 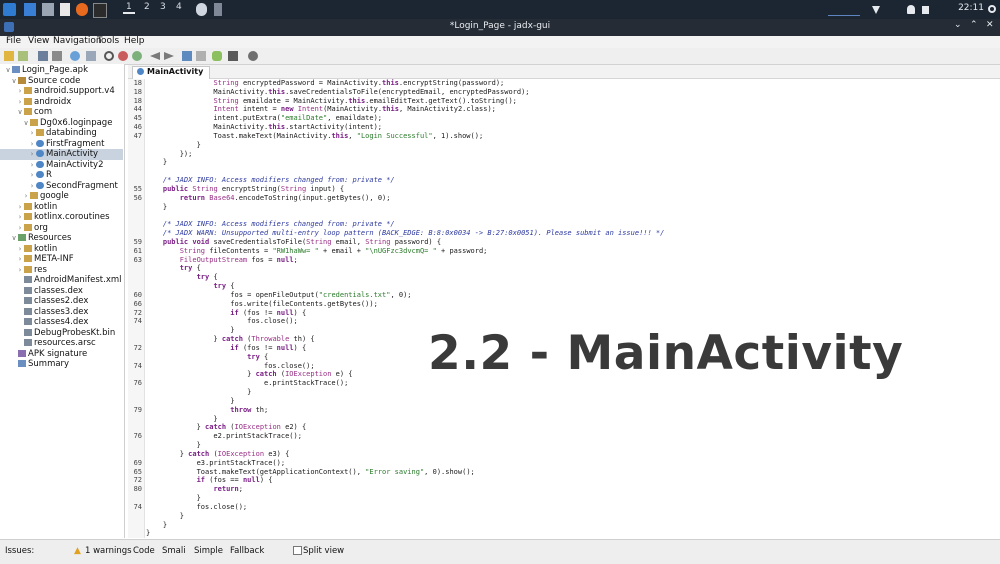 What do you see at coordinates (61, 217) in the screenshot?
I see `tree-item: › kotlinx.coroutines` at bounding box center [61, 217].